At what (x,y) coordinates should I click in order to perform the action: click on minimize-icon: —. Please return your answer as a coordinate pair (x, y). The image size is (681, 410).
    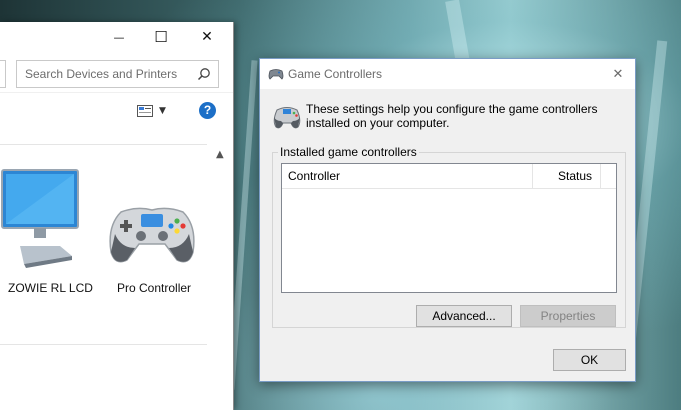
    Looking at the image, I should click on (119, 37).